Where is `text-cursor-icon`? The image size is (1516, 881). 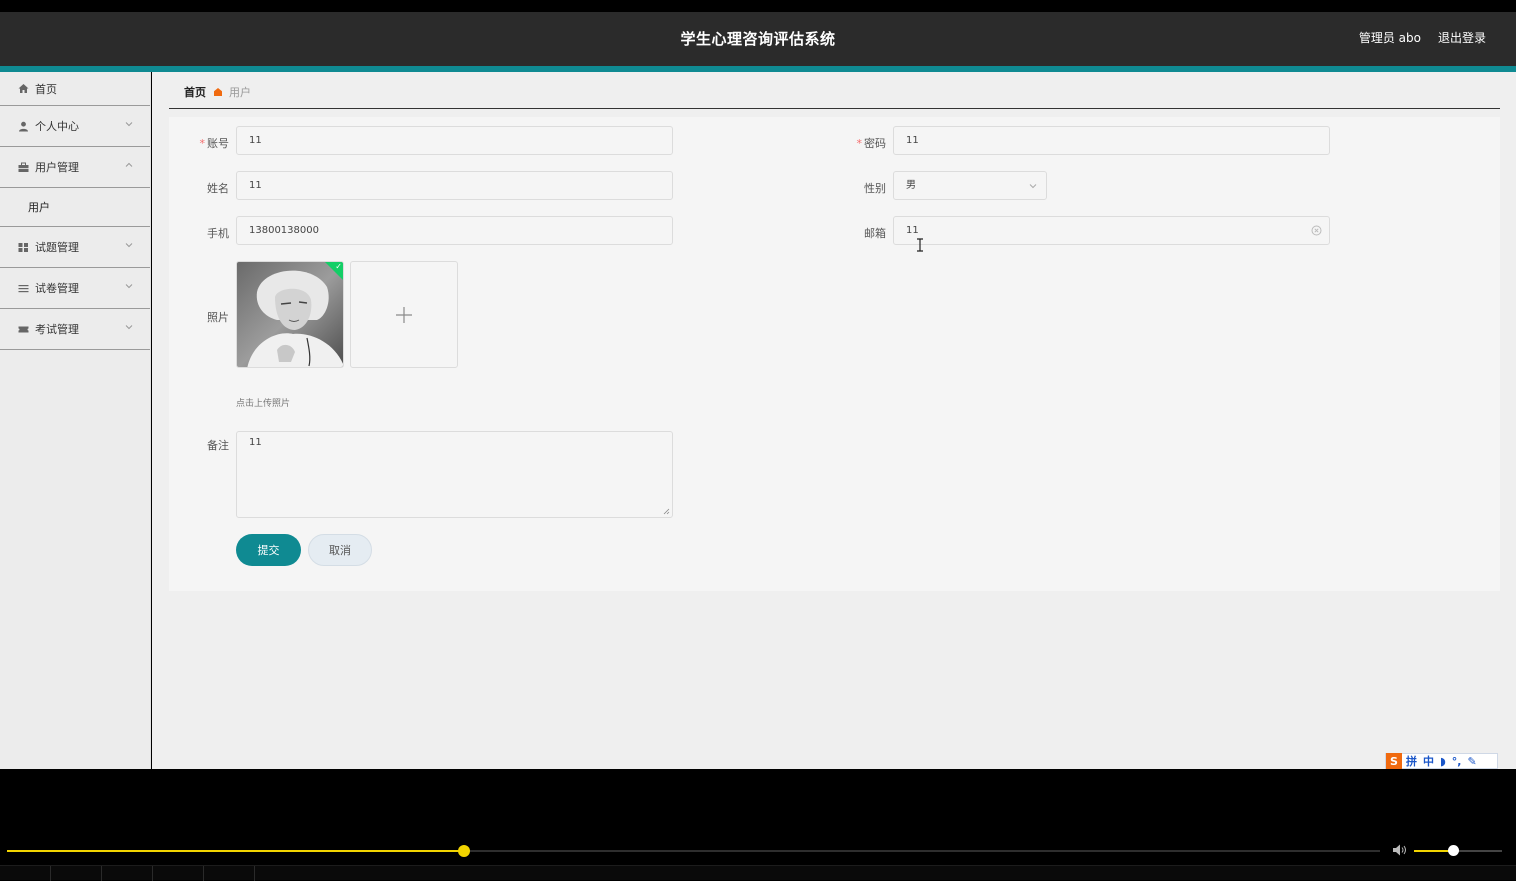
text-cursor-icon is located at coordinates (920, 245).